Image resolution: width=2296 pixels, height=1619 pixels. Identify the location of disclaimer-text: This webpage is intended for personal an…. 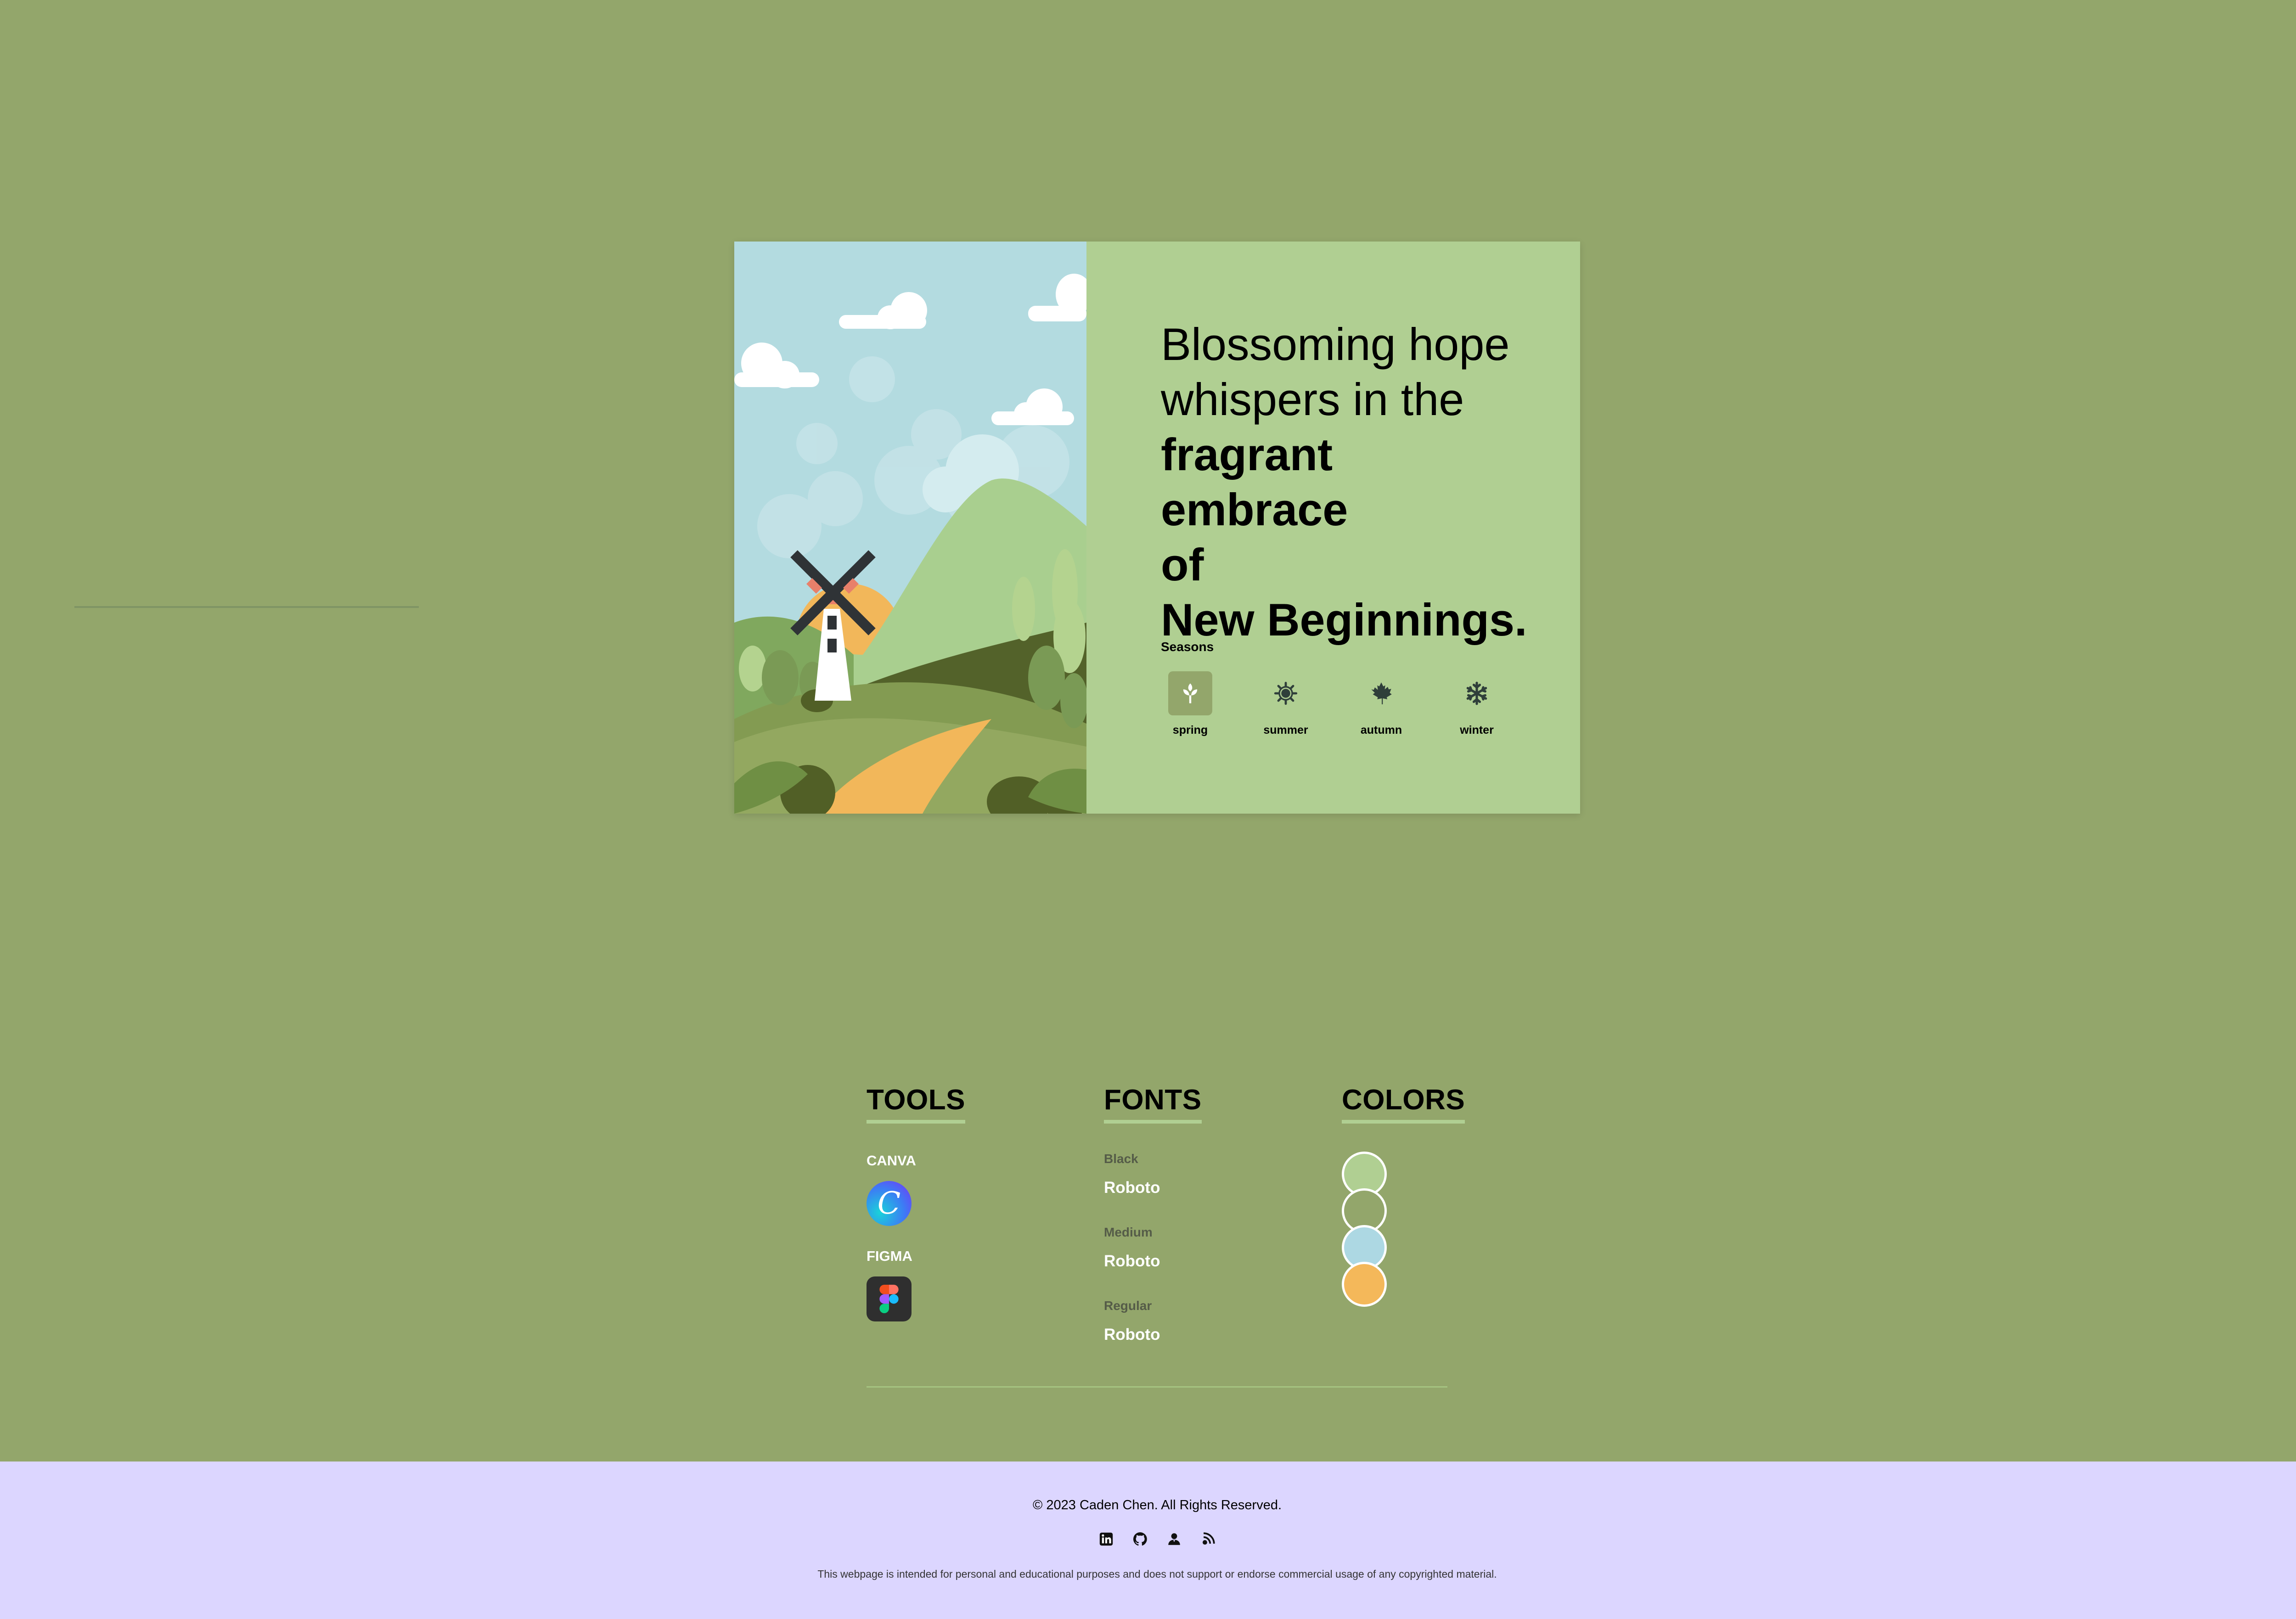
(1157, 1574).